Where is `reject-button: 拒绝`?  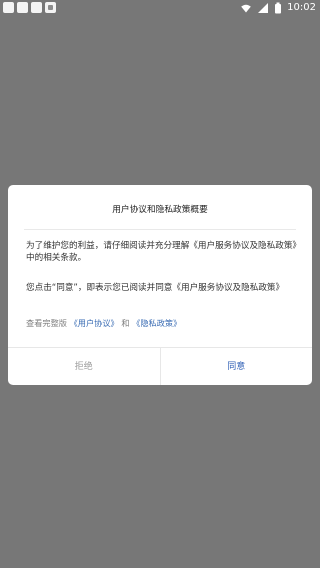 reject-button: 拒绝 is located at coordinates (84, 366).